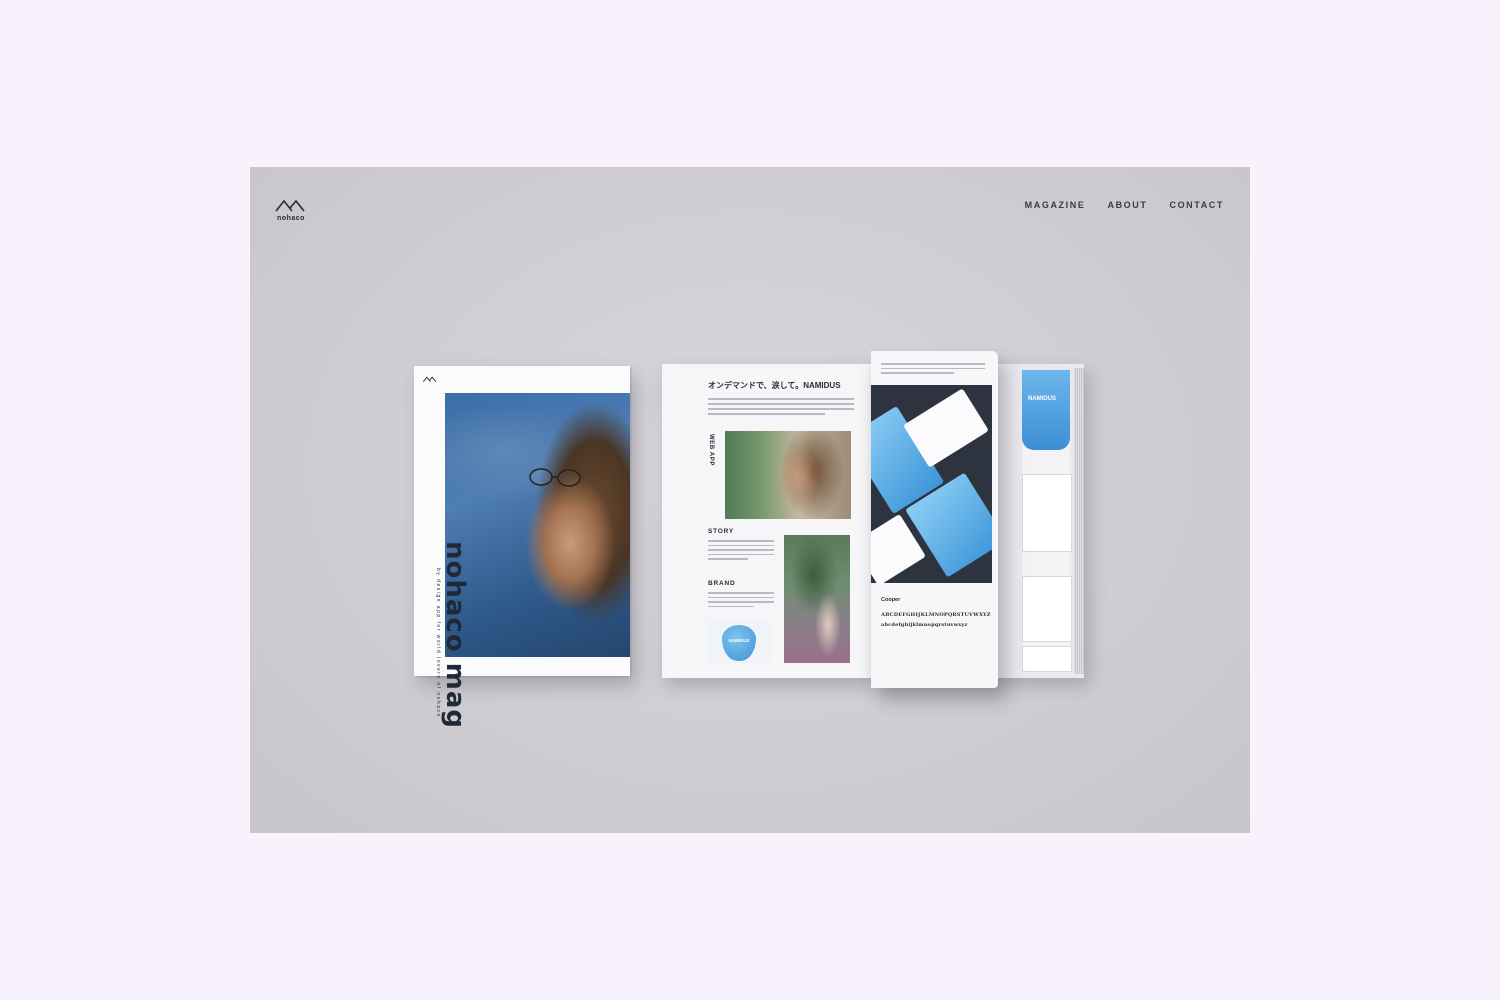 This screenshot has height=1000, width=1500. I want to click on app-tab-label: NAMIDUS, so click(1042, 399).